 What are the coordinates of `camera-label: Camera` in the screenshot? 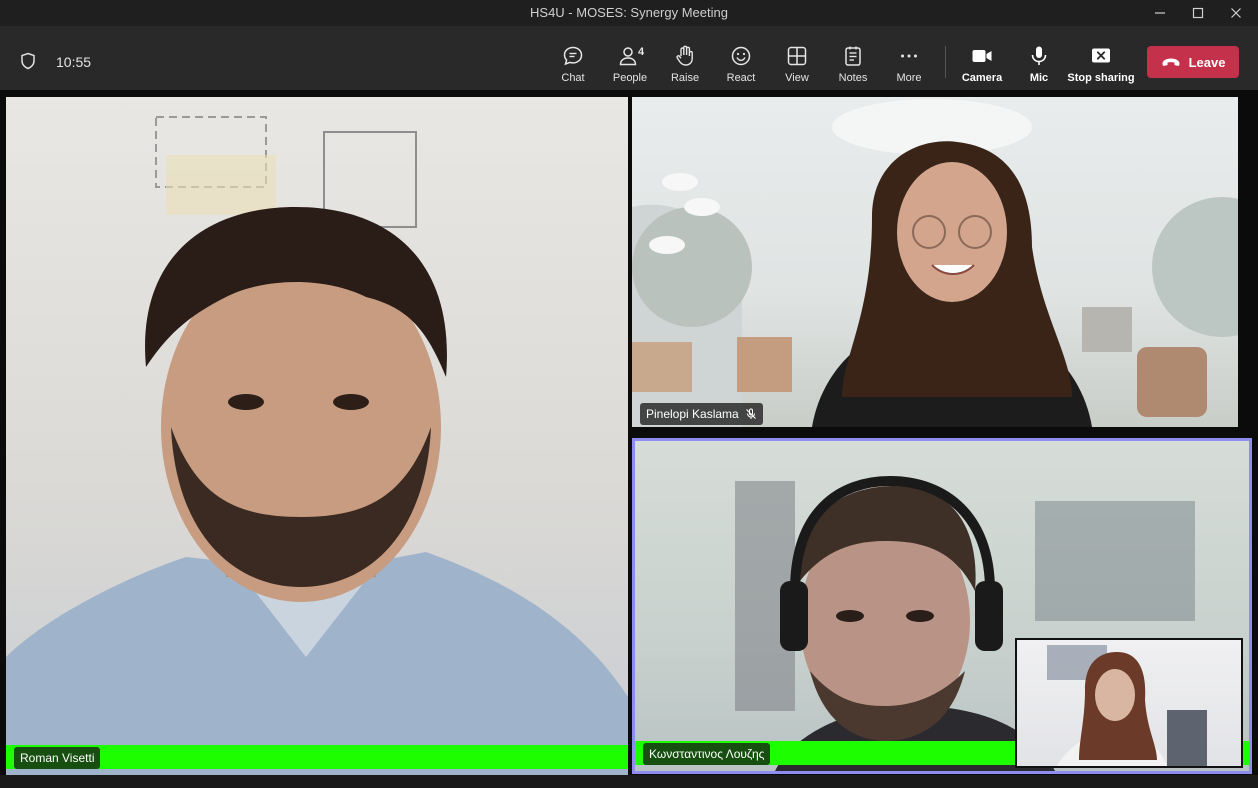 It's located at (982, 78).